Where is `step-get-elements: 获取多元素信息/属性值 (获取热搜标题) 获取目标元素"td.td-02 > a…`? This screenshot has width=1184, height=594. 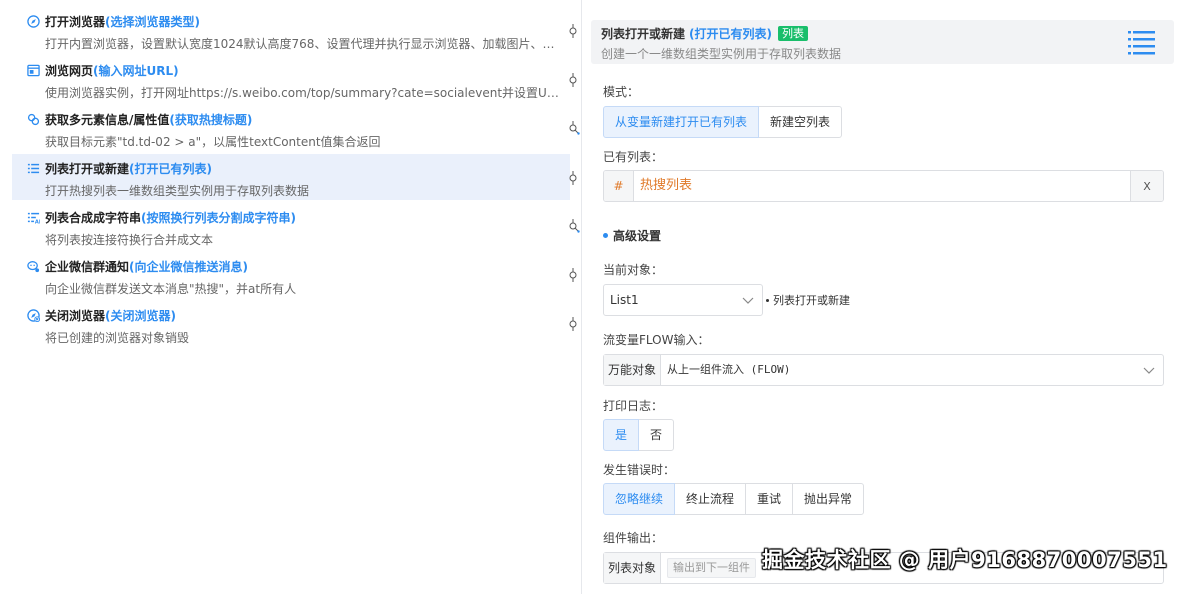 step-get-elements: 获取多元素信息/属性值 (获取热搜标题) 获取目标元素"td.td-02 > a… is located at coordinates (291, 128).